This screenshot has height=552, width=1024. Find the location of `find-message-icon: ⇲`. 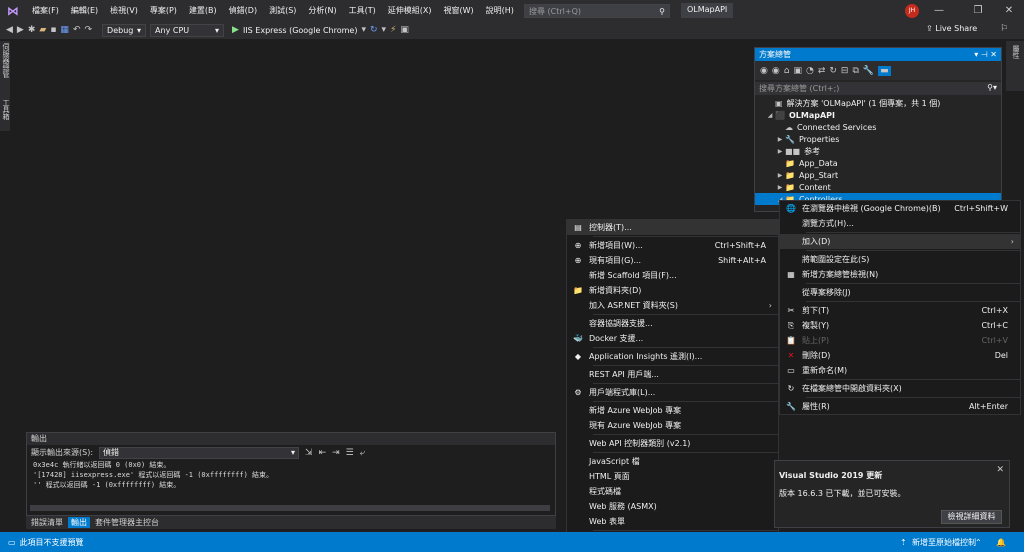

find-message-icon: ⇲ is located at coordinates (309, 453).